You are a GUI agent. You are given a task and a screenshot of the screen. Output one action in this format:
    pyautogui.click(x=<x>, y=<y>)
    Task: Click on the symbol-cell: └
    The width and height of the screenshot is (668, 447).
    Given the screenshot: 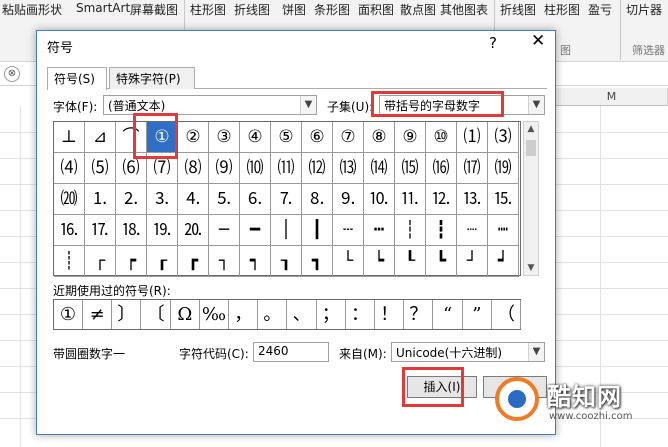 What is the action you would take?
    pyautogui.click(x=348, y=261)
    